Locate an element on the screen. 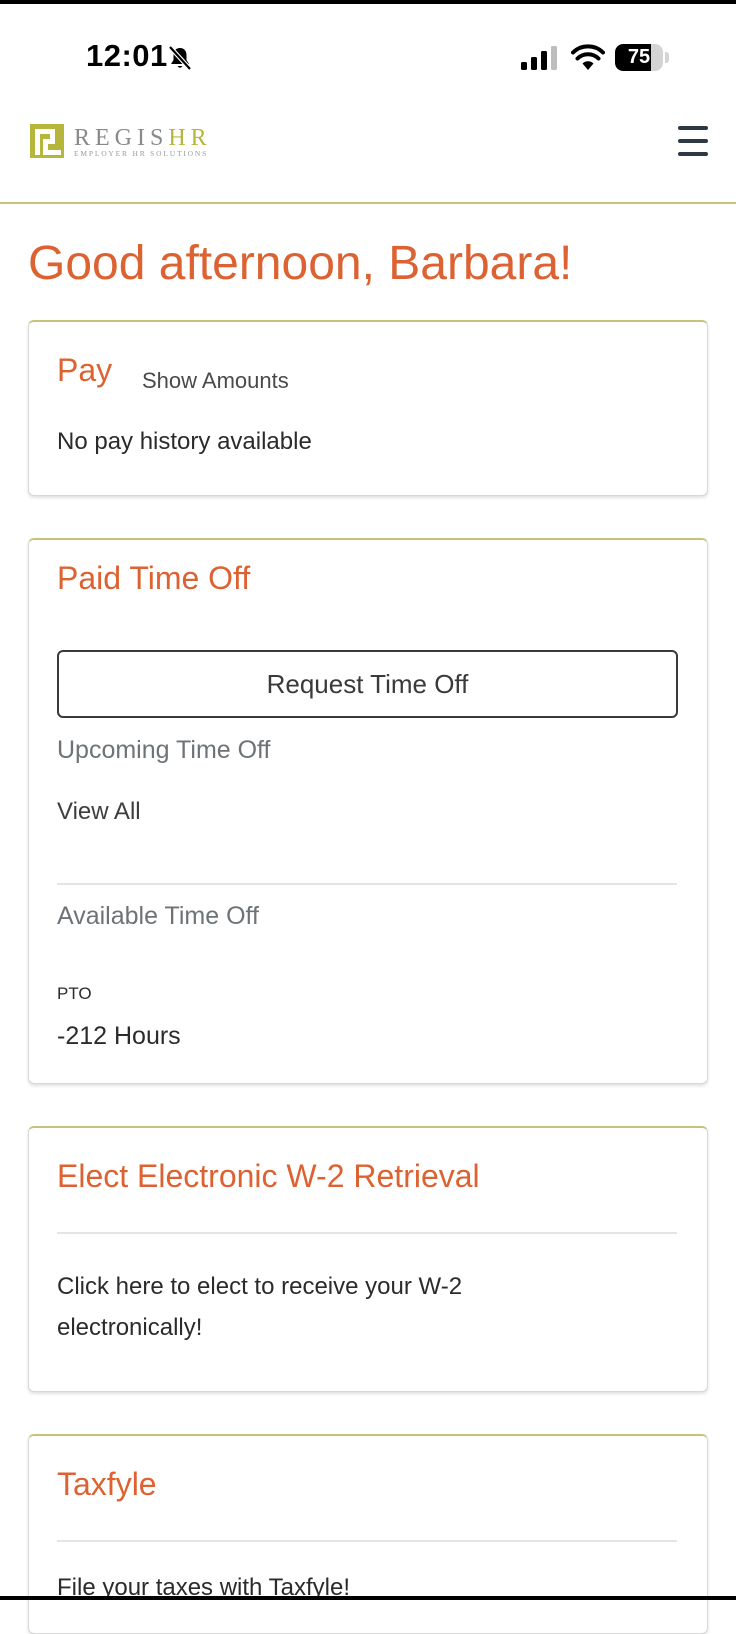 The height and width of the screenshot is (1634, 736). logo-tagline: EMPLOYER HR SOLUTIONS is located at coordinates (141, 153).